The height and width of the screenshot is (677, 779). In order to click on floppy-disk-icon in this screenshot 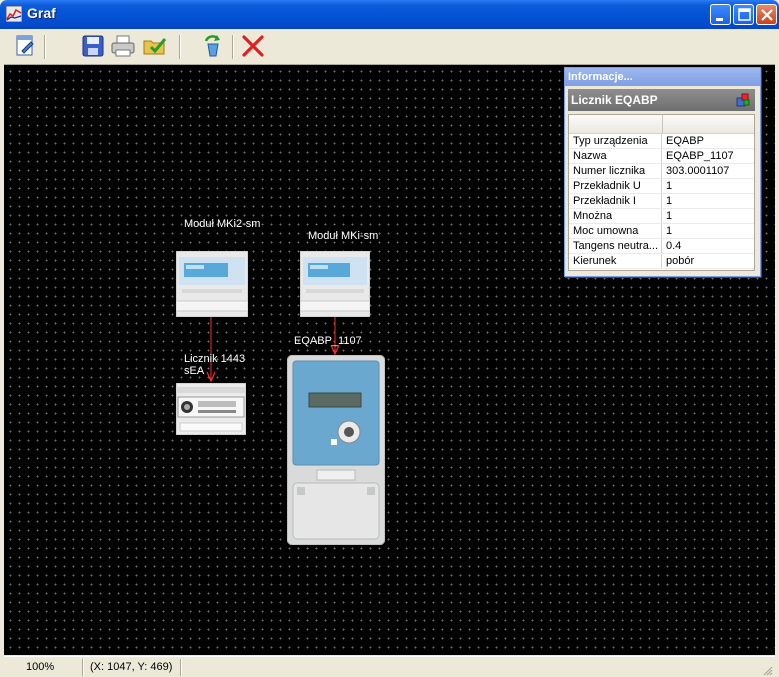, I will do `click(93, 46)`.